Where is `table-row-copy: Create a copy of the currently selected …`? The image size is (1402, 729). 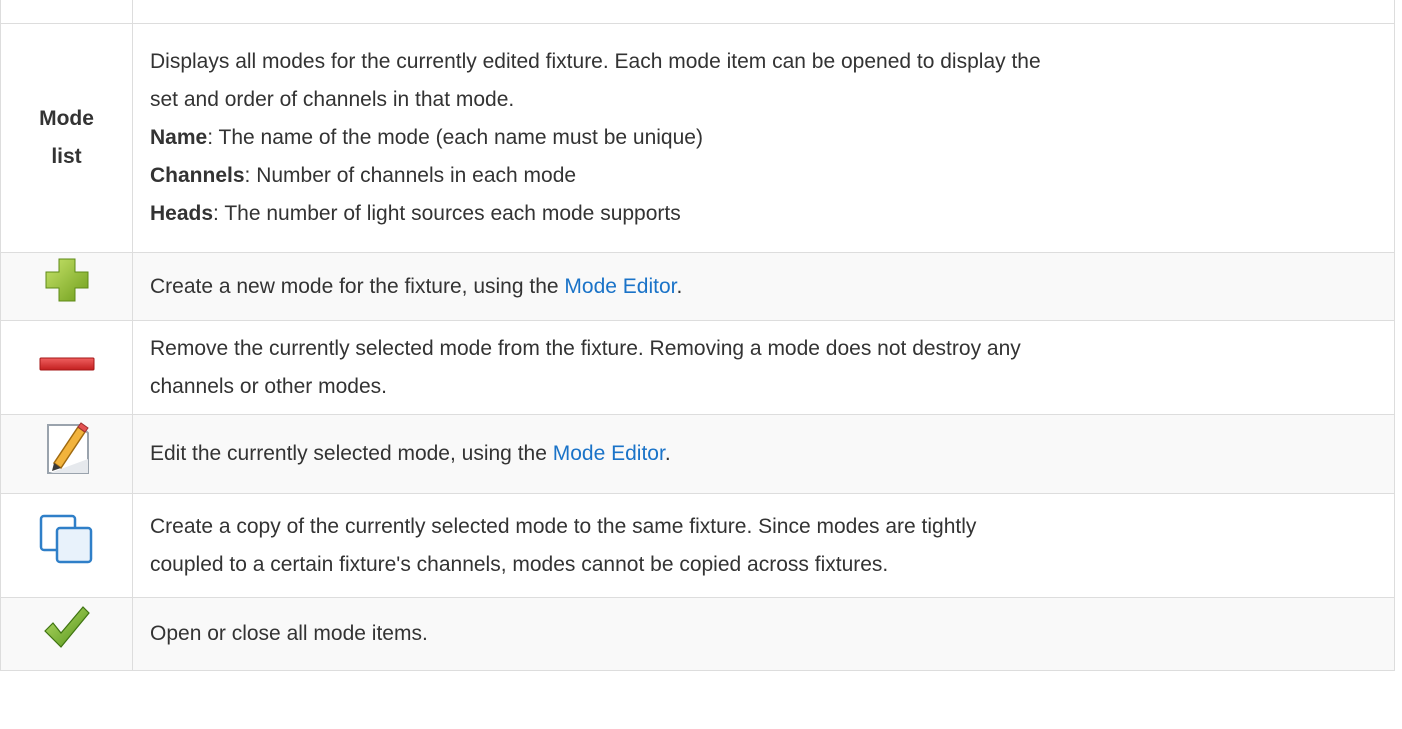 table-row-copy: Create a copy of the currently selected … is located at coordinates (697, 545).